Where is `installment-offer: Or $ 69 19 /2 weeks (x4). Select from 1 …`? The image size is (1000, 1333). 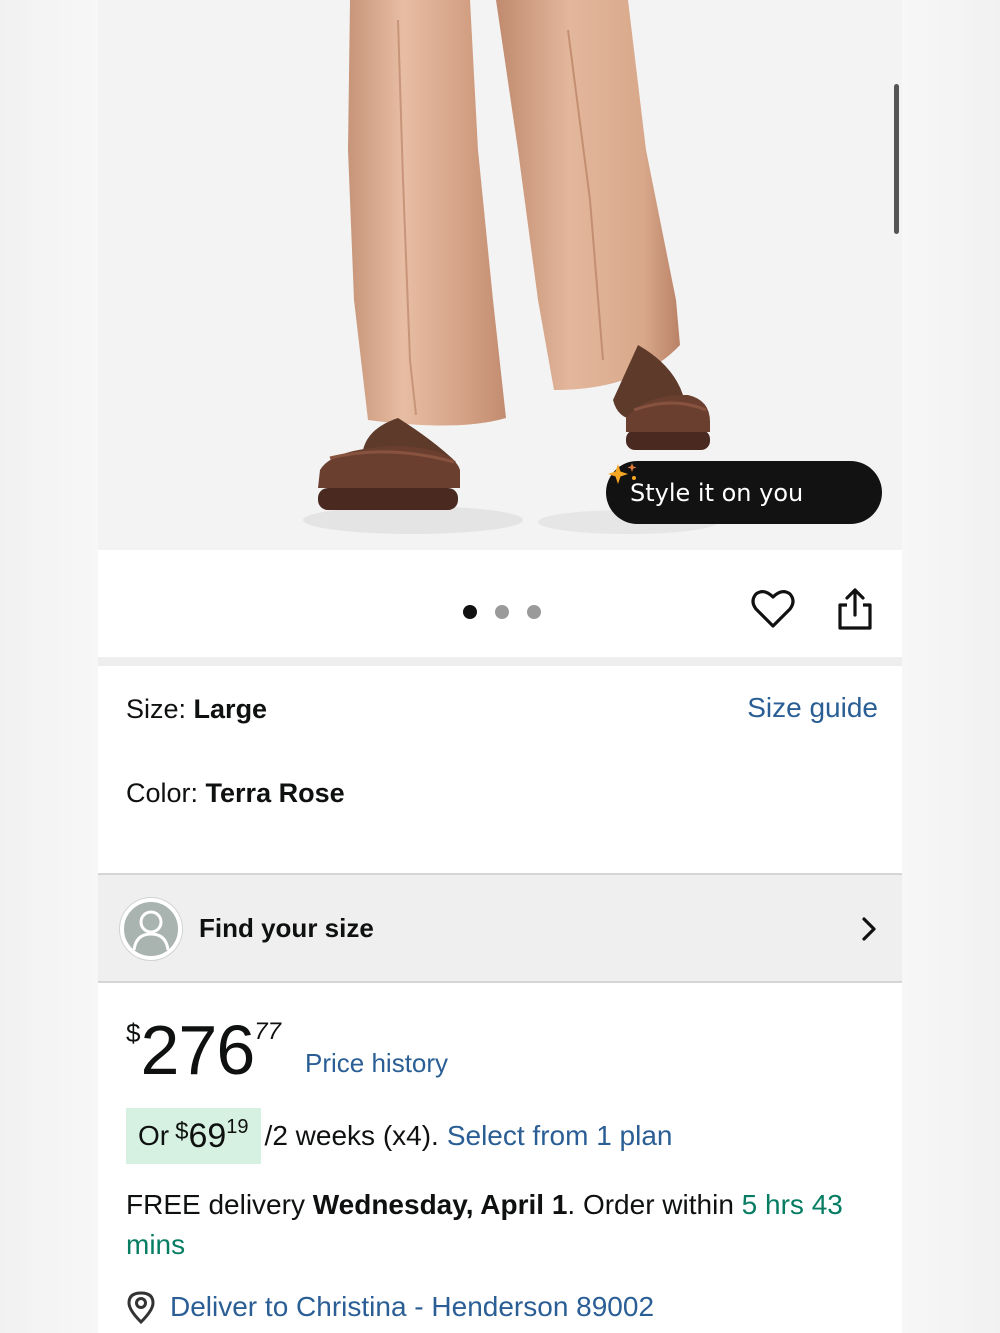
installment-offer: Or $ 69 19 /2 weeks (x4). Select from 1 … is located at coordinates (399, 1136).